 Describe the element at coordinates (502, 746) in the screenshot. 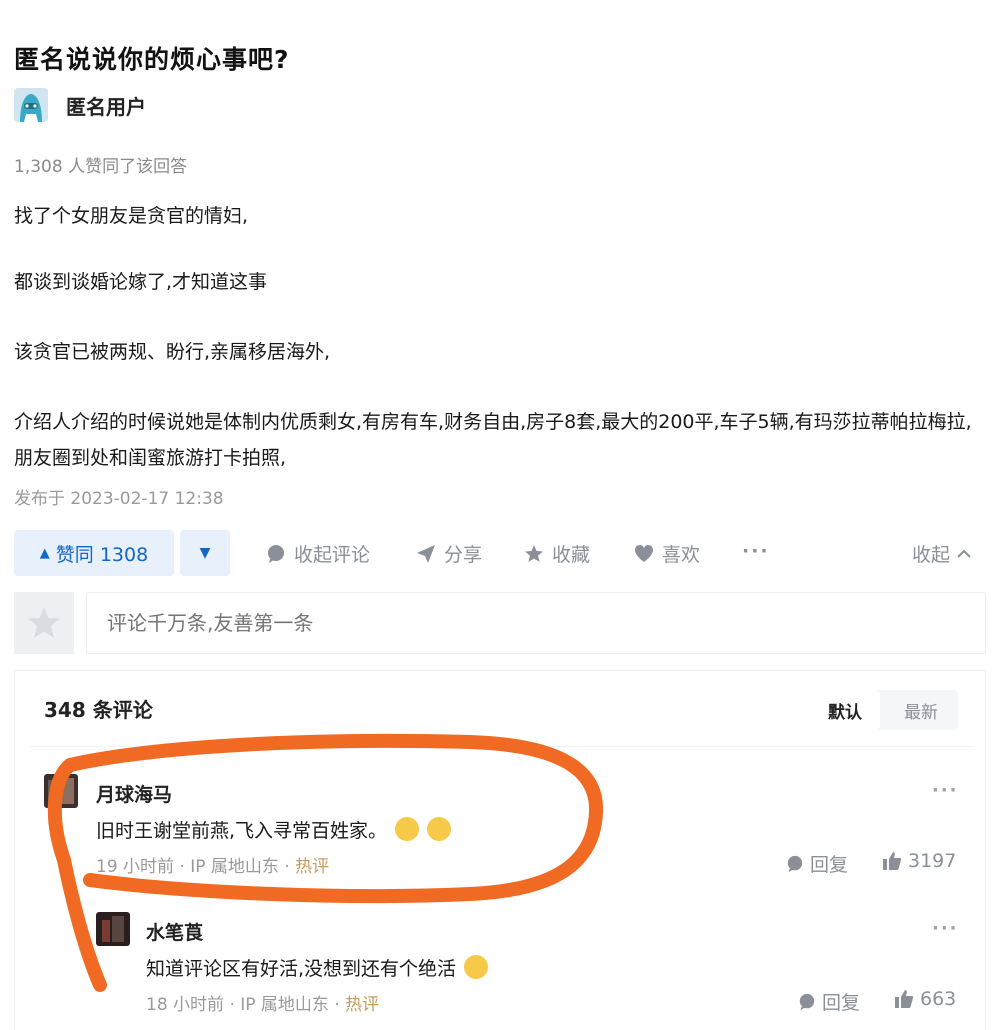

I see `divider` at that location.